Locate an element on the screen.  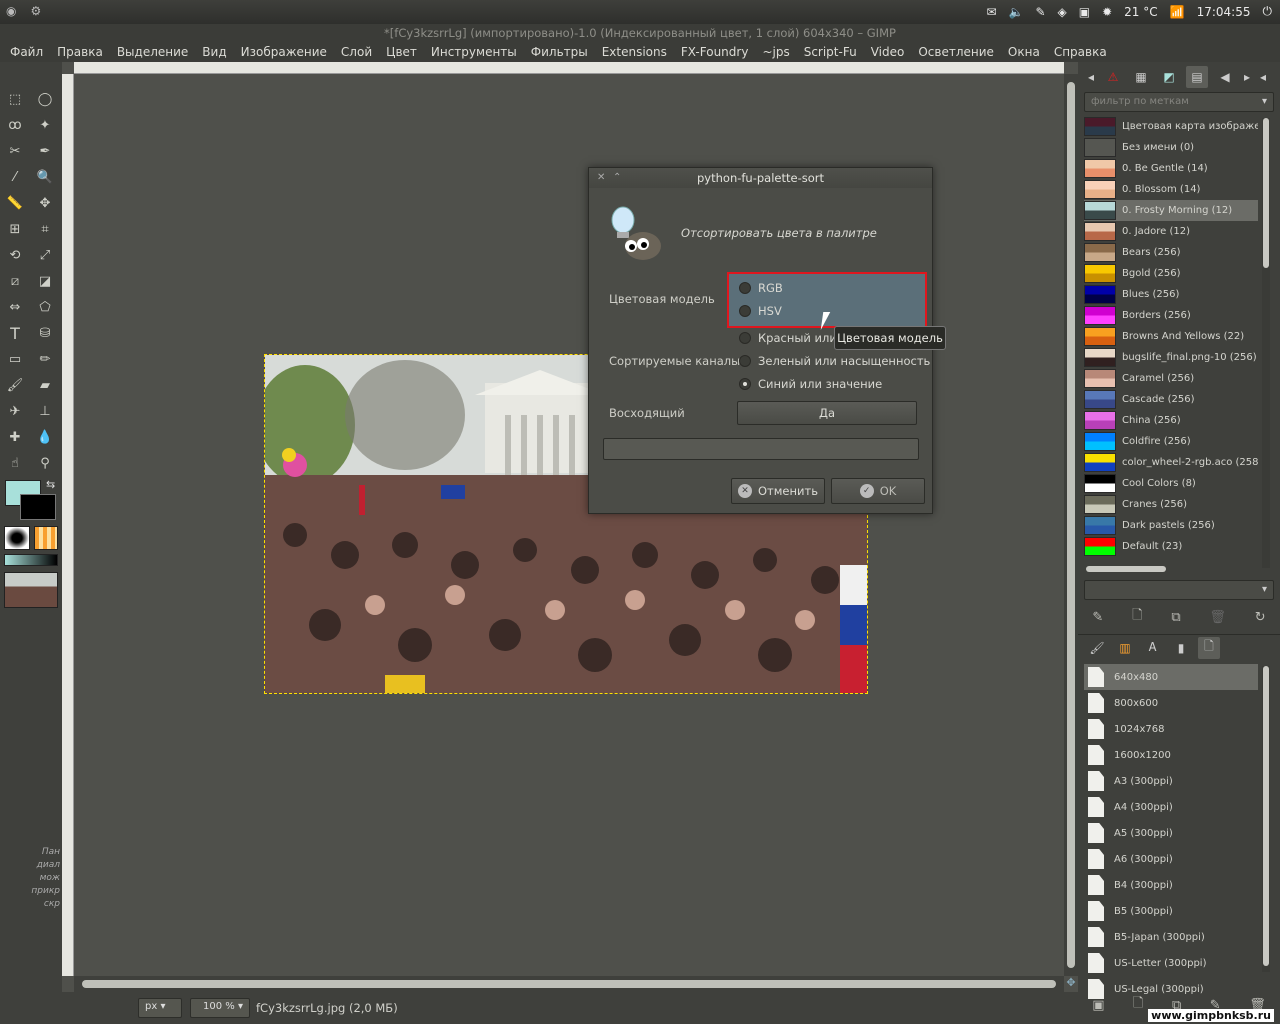
text-icon: T is located at coordinates (15, 333).